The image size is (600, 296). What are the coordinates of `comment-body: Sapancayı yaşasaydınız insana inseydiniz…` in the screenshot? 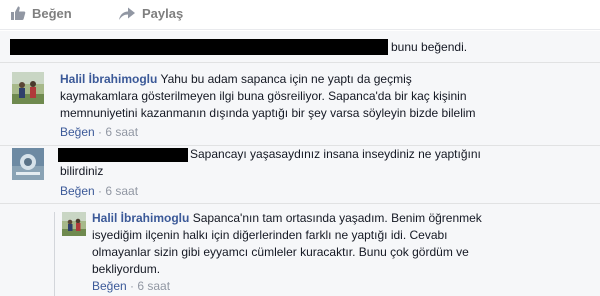 It's located at (325, 163).